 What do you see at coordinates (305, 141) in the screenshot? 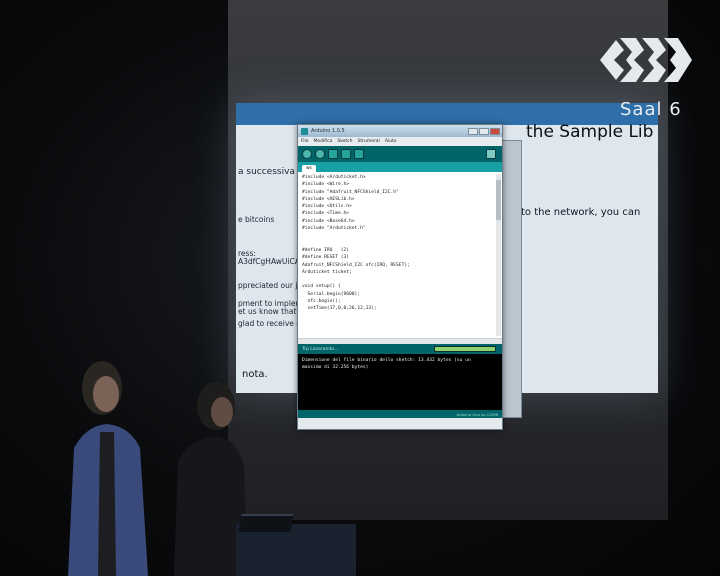
I see `menu-file: File` at bounding box center [305, 141].